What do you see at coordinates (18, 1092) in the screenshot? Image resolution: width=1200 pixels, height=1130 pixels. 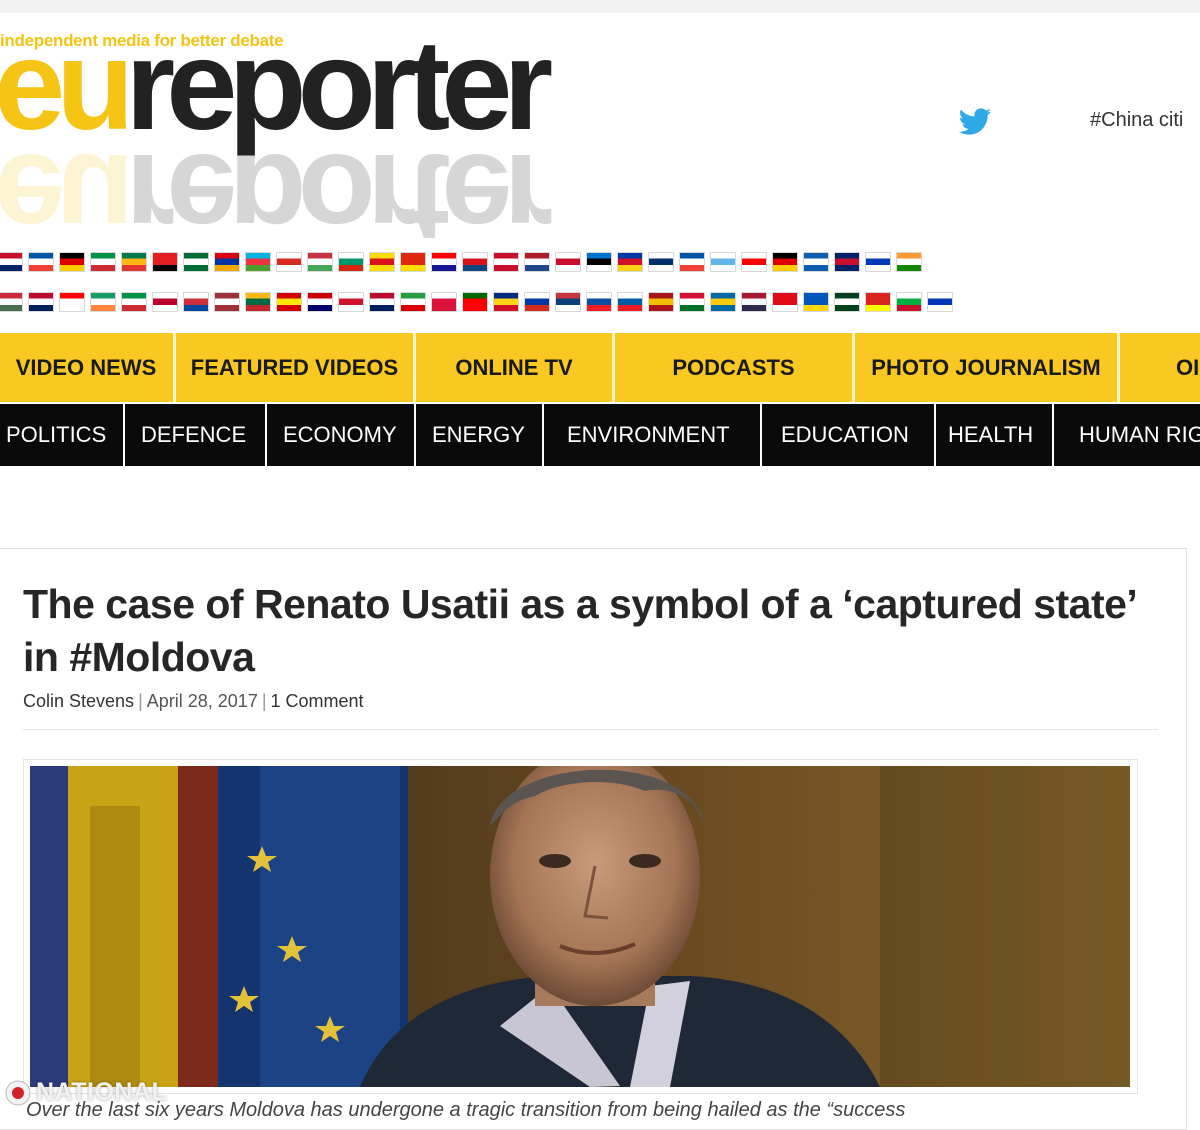 I see `watermark-logo-icon` at bounding box center [18, 1092].